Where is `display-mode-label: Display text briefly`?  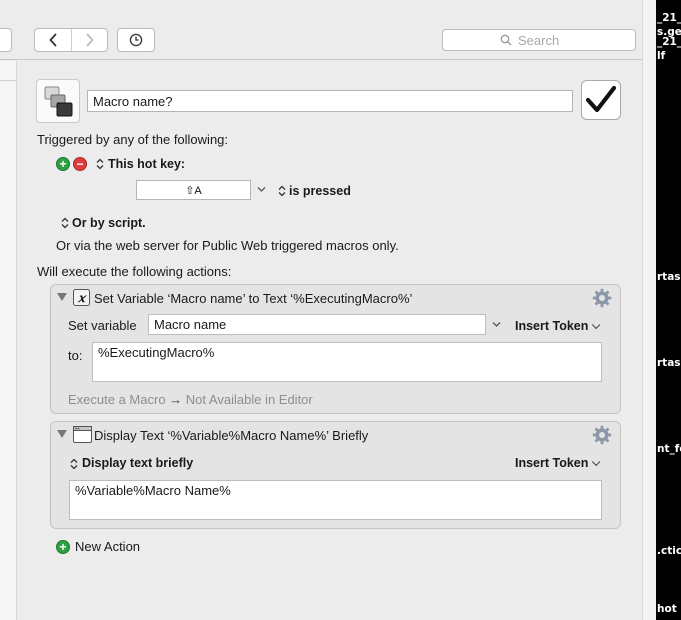
display-mode-label: Display text briefly is located at coordinates (137, 463).